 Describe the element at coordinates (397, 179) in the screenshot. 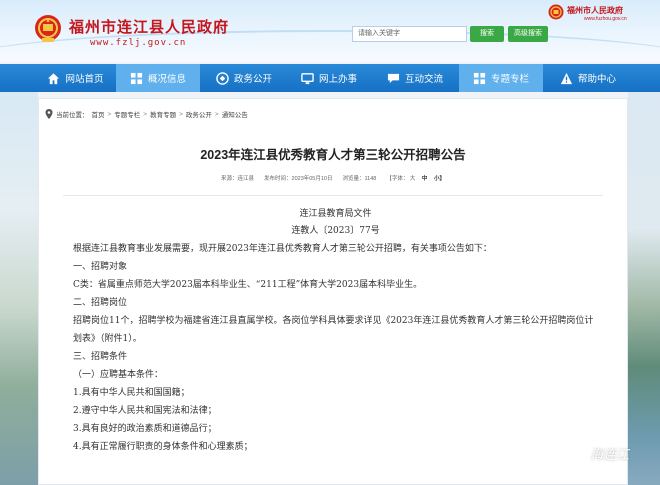

I see `font-size-label: 【字体：` at that location.